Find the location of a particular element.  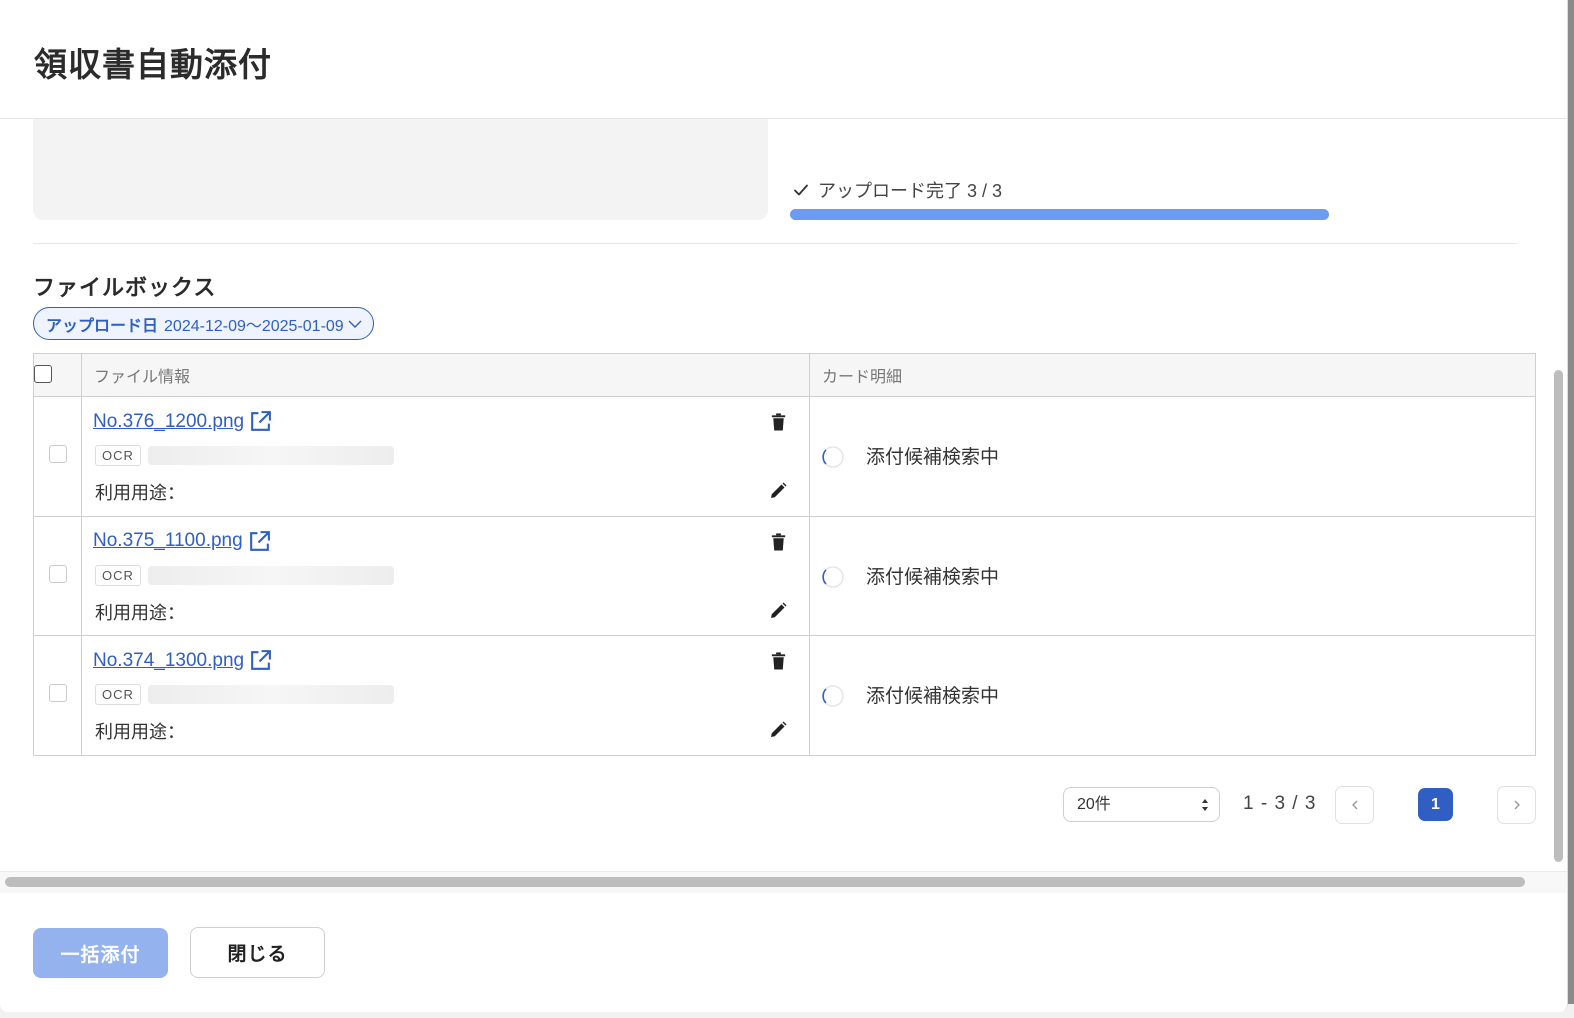

modal-footer: 一括添付 閉じる is located at coordinates (783, 952).